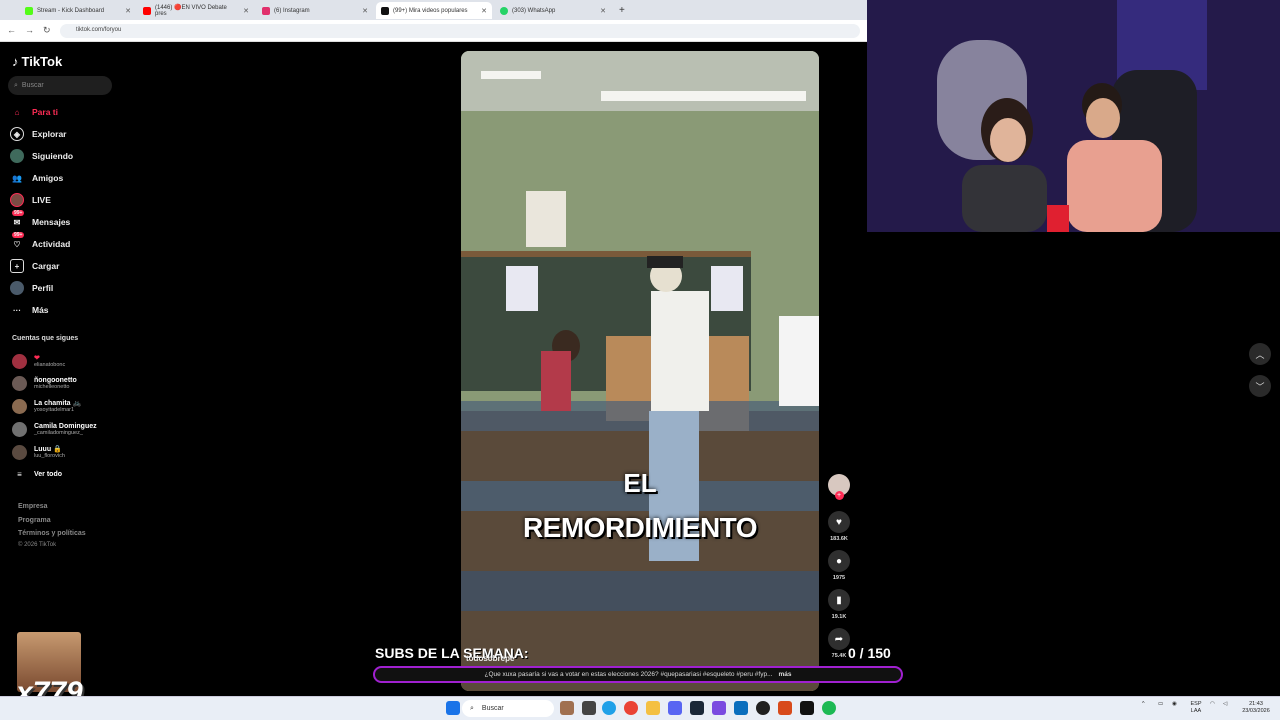 The image size is (1280, 720). Describe the element at coordinates (460, 31) in the screenshot. I see `url-field: tiktok.com/foryou` at that location.